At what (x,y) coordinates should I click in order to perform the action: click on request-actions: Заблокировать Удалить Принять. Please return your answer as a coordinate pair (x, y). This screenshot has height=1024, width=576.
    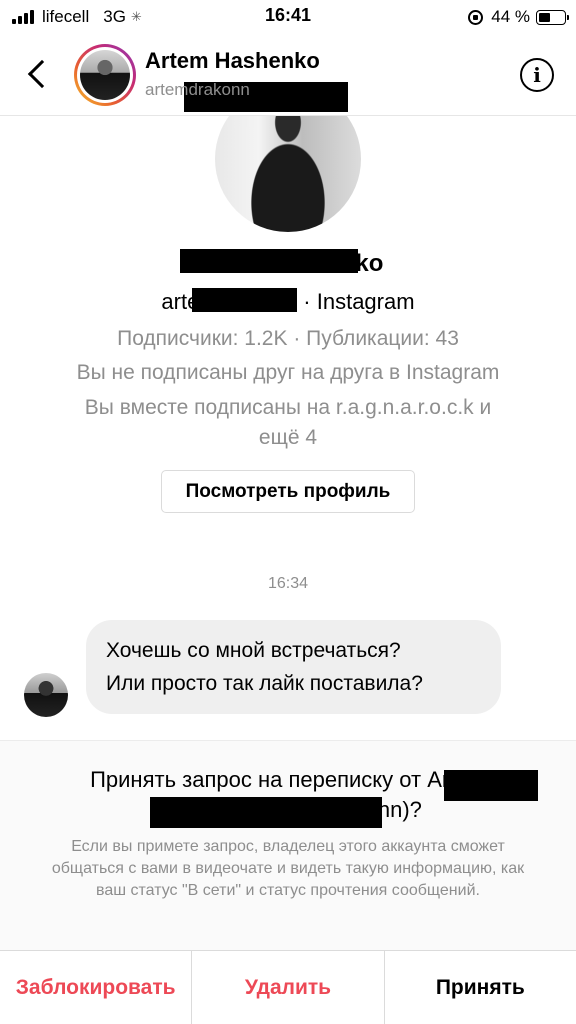
    Looking at the image, I should click on (288, 987).